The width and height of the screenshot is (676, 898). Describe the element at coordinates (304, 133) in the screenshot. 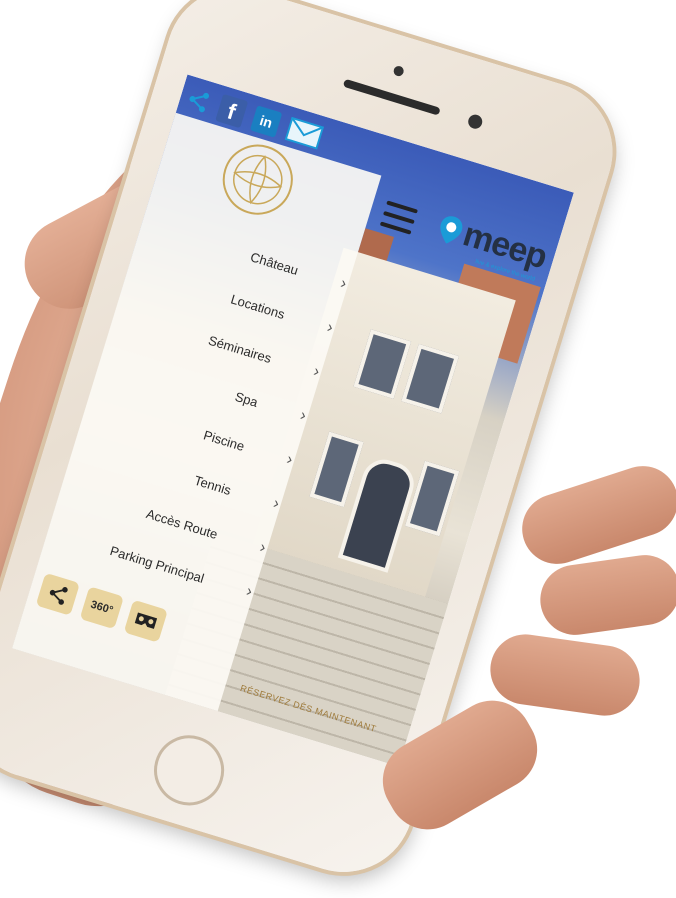

I see `mail-icon` at that location.